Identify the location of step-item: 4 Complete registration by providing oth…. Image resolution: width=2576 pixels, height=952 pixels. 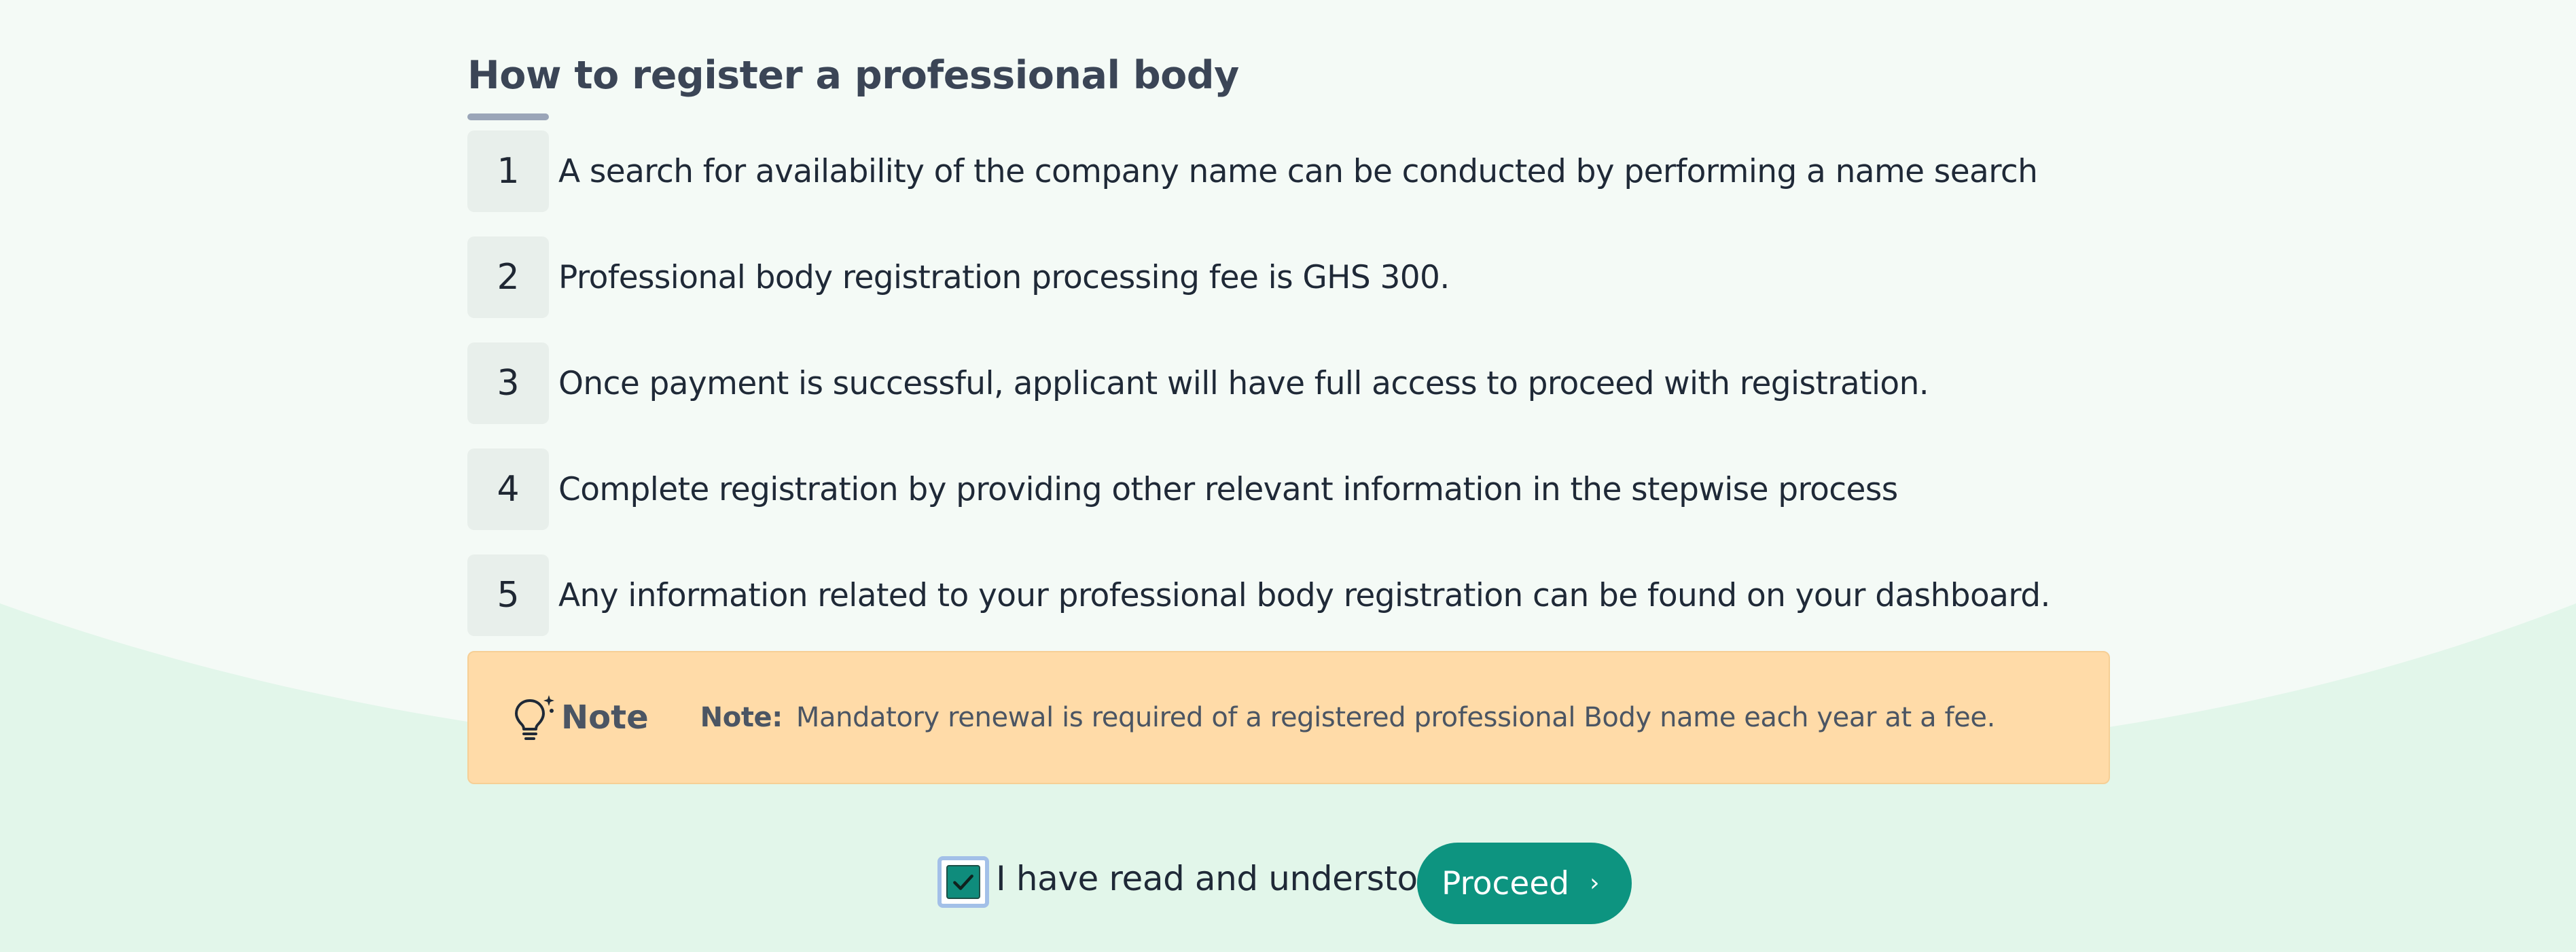
(1258, 489).